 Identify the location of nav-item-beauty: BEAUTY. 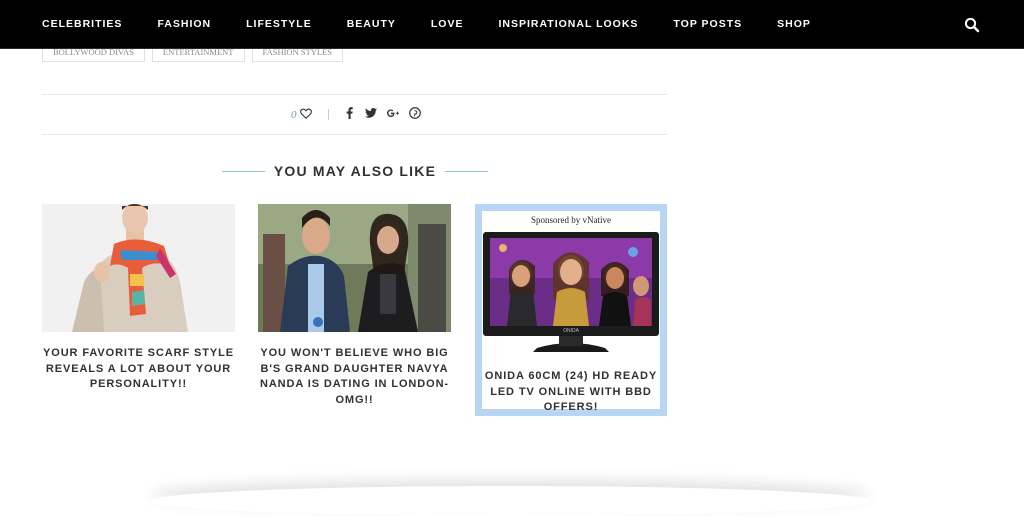
(371, 24).